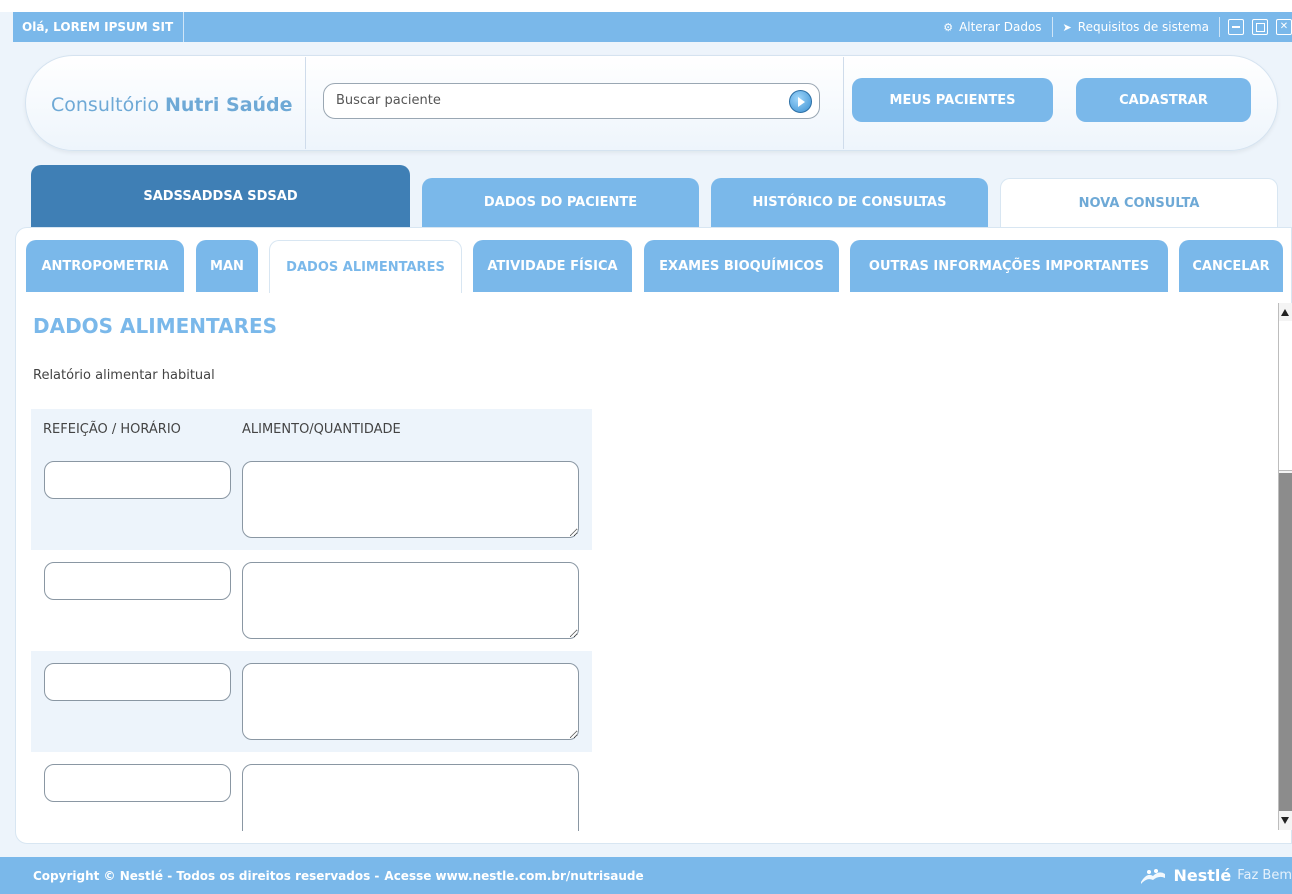 The width and height of the screenshot is (1292, 894). I want to click on cadastrar-button: CADASTRAR, so click(1163, 100).